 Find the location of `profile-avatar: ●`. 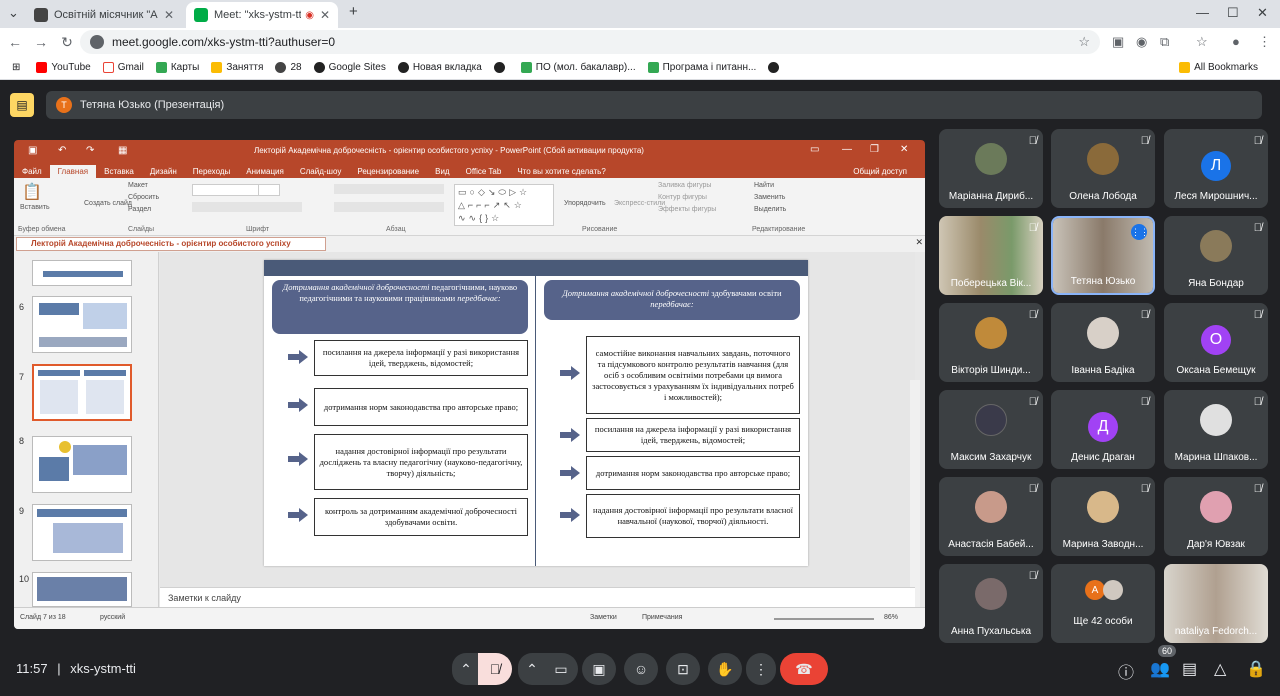

profile-avatar: ● is located at coordinates (1236, 41).